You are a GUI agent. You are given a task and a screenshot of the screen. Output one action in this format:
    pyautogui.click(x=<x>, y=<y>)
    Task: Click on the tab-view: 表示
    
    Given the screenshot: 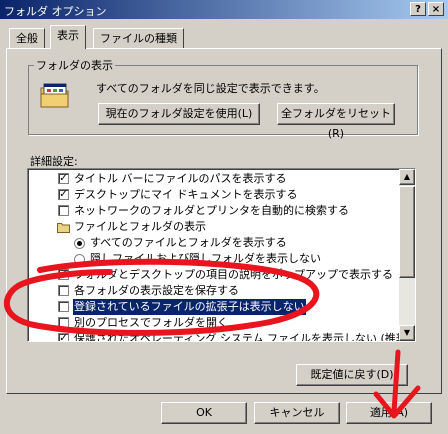 What is the action you would take?
    pyautogui.click(x=68, y=37)
    